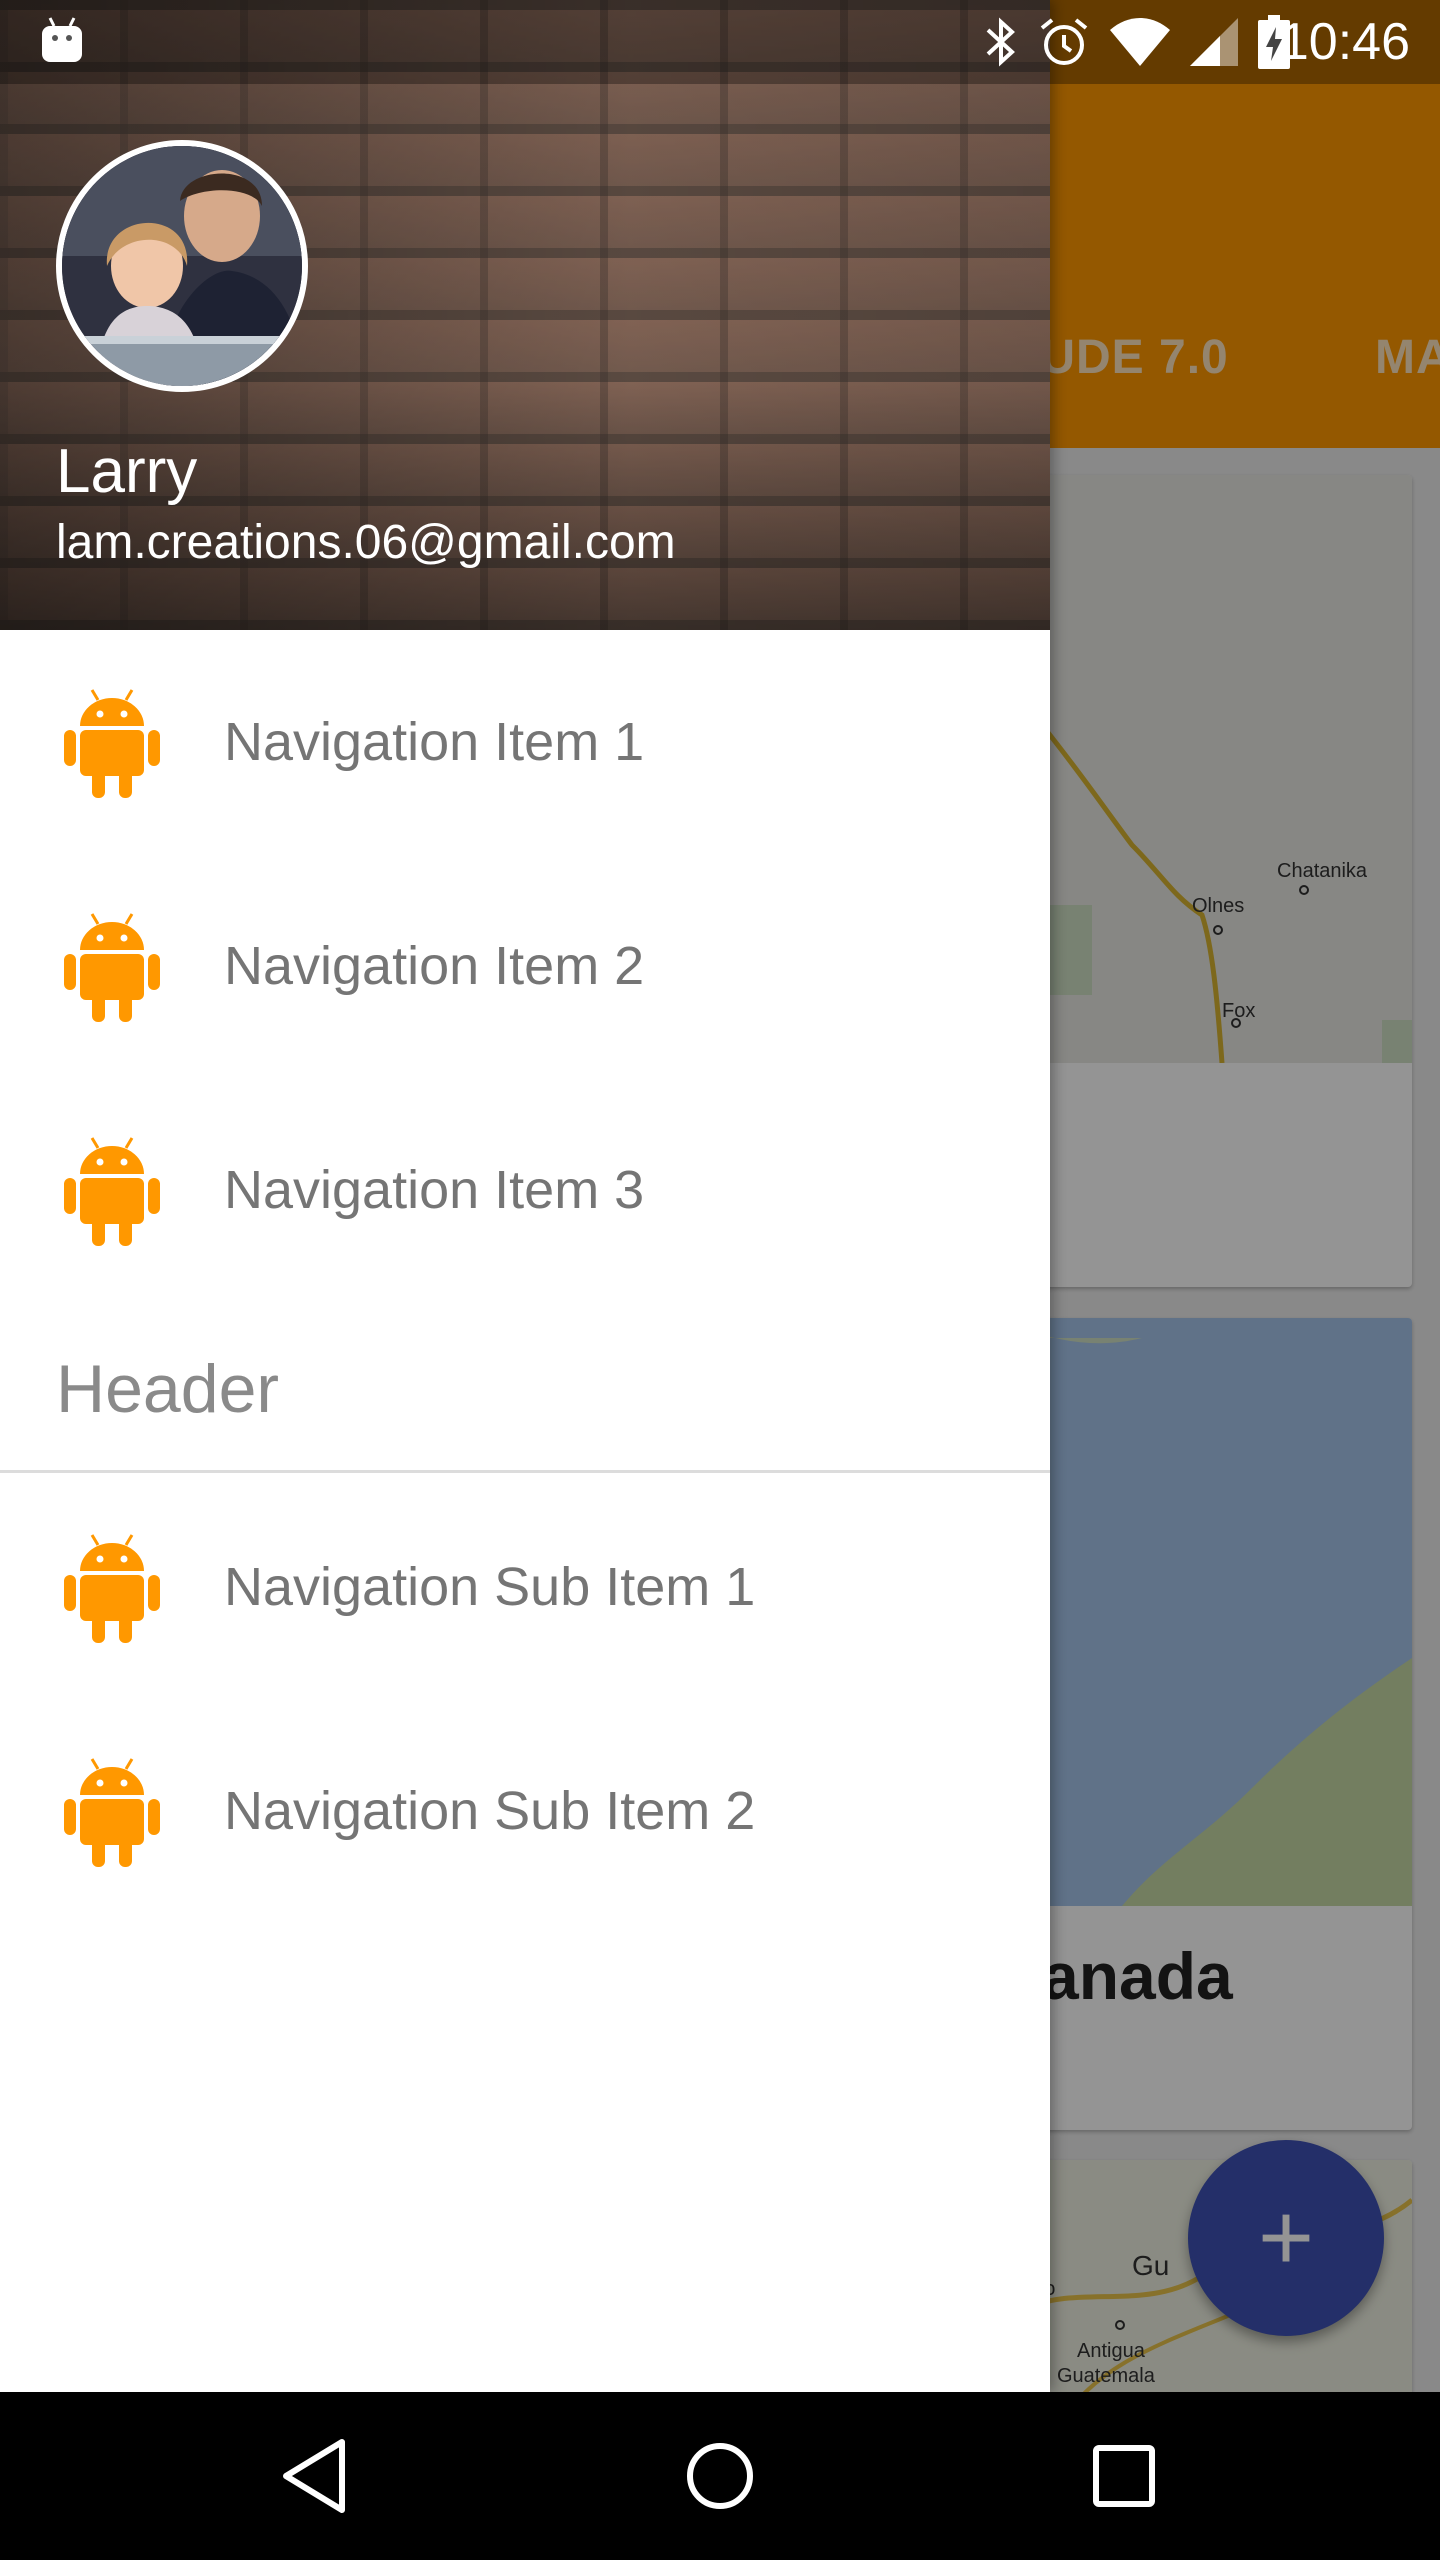 This screenshot has height=2560, width=1440. I want to click on nav-sub-item-2: Navigation Sub Item 2, so click(525, 1811).